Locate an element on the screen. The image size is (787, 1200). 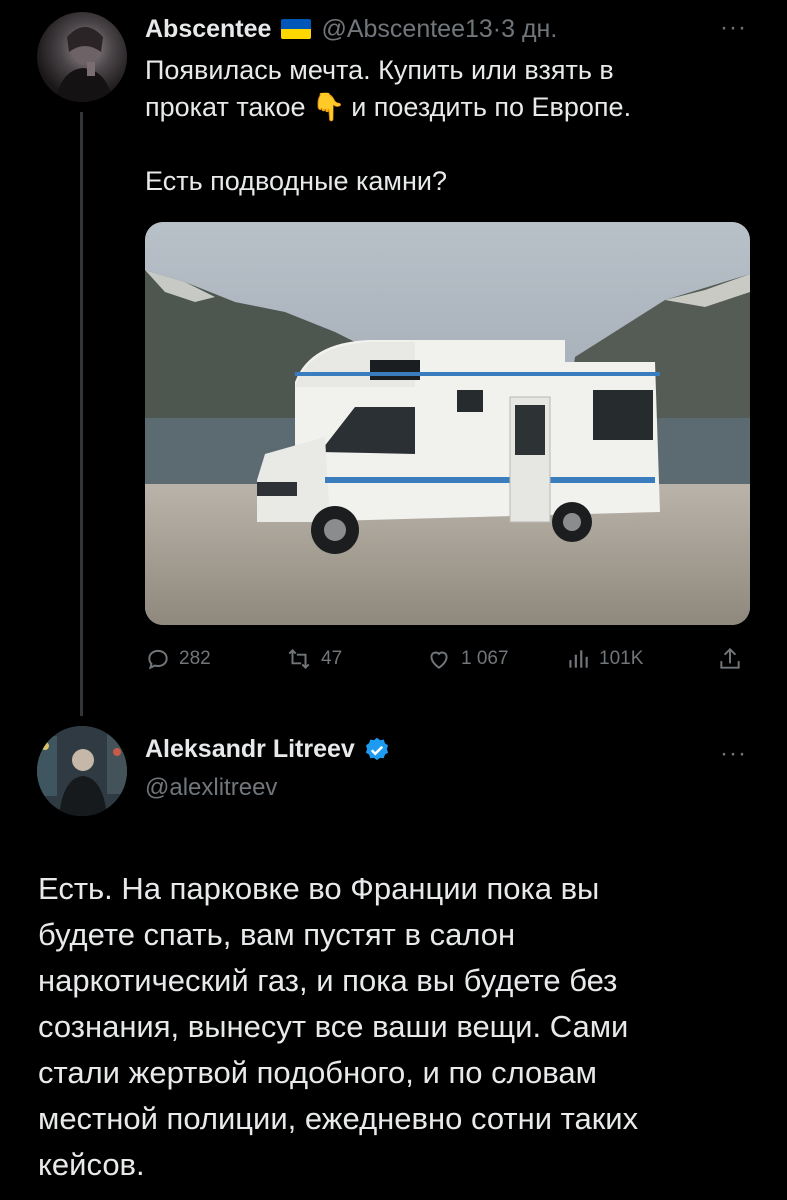
share-button is located at coordinates (734, 659).